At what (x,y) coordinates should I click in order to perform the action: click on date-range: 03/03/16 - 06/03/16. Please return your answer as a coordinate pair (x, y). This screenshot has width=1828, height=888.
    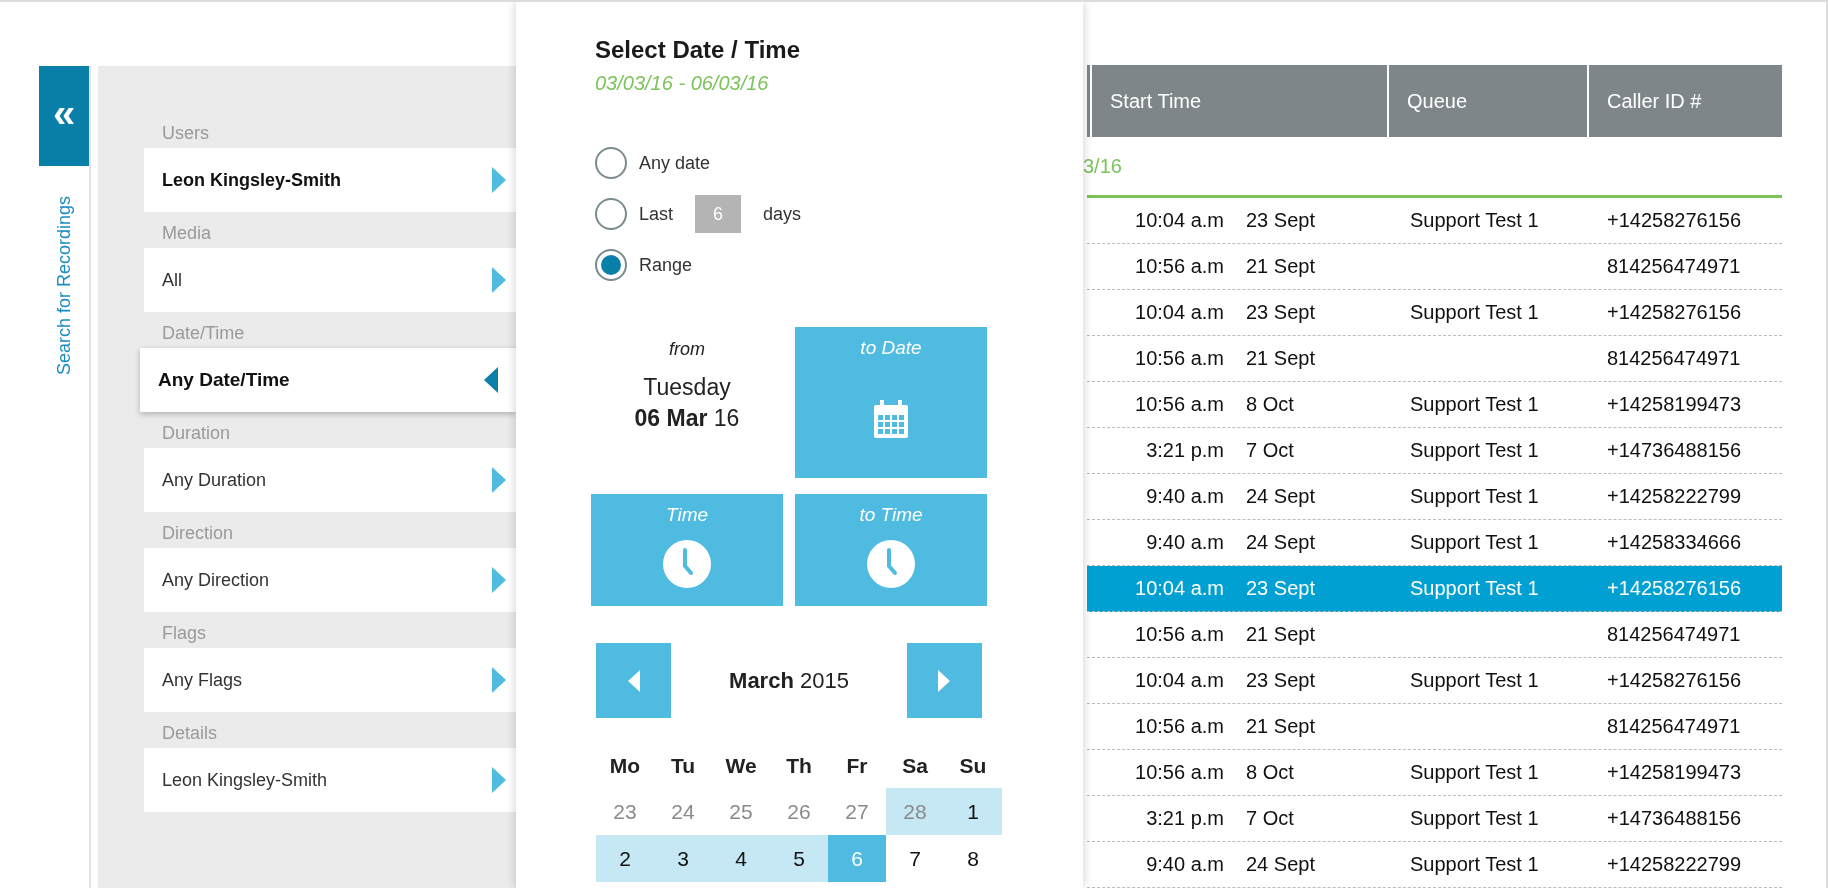
    Looking at the image, I should click on (682, 83).